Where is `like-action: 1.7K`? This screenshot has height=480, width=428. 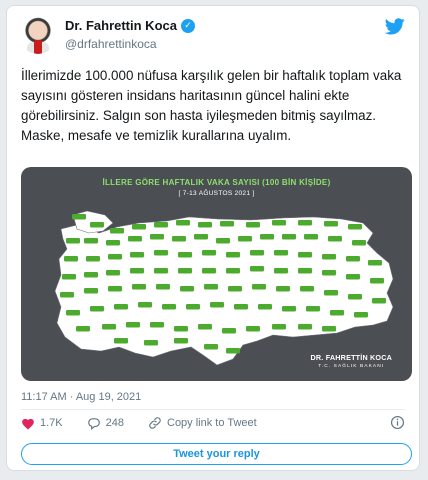
like-action: 1.7K is located at coordinates (42, 423).